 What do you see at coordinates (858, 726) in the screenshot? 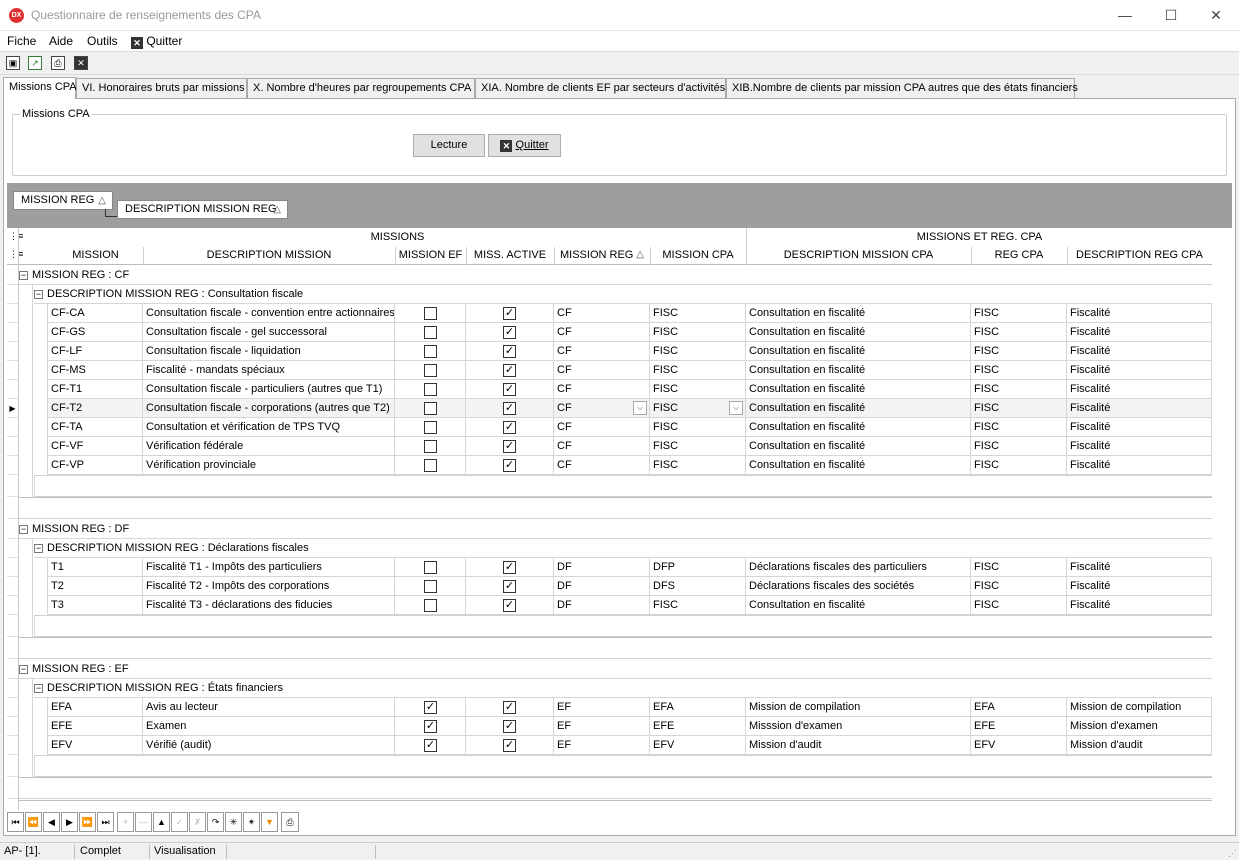
I see `description-cpa-cell: Misssion d'examen` at bounding box center [858, 726].